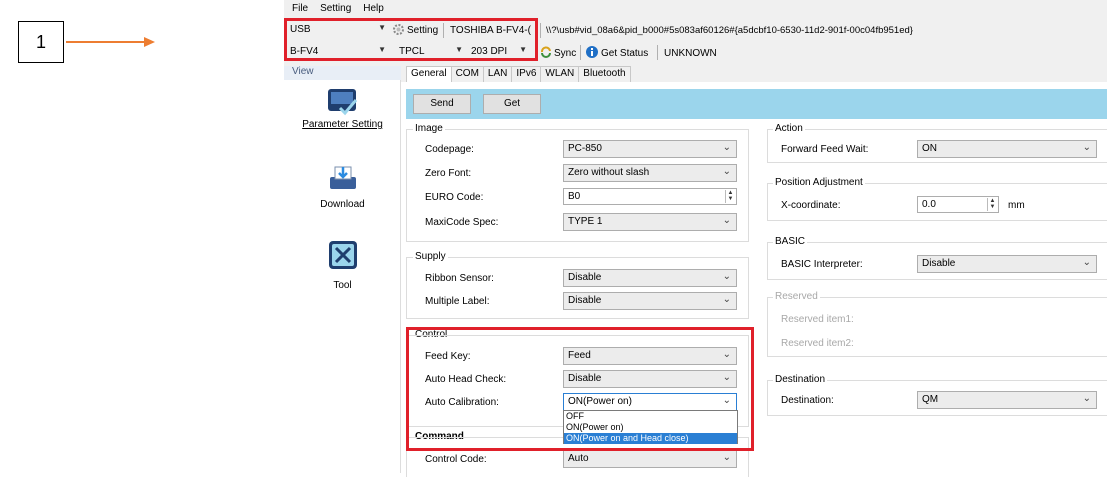 The height and width of the screenshot is (477, 1107). What do you see at coordinates (342, 285) in the screenshot?
I see `nav-label: Tool` at bounding box center [342, 285].